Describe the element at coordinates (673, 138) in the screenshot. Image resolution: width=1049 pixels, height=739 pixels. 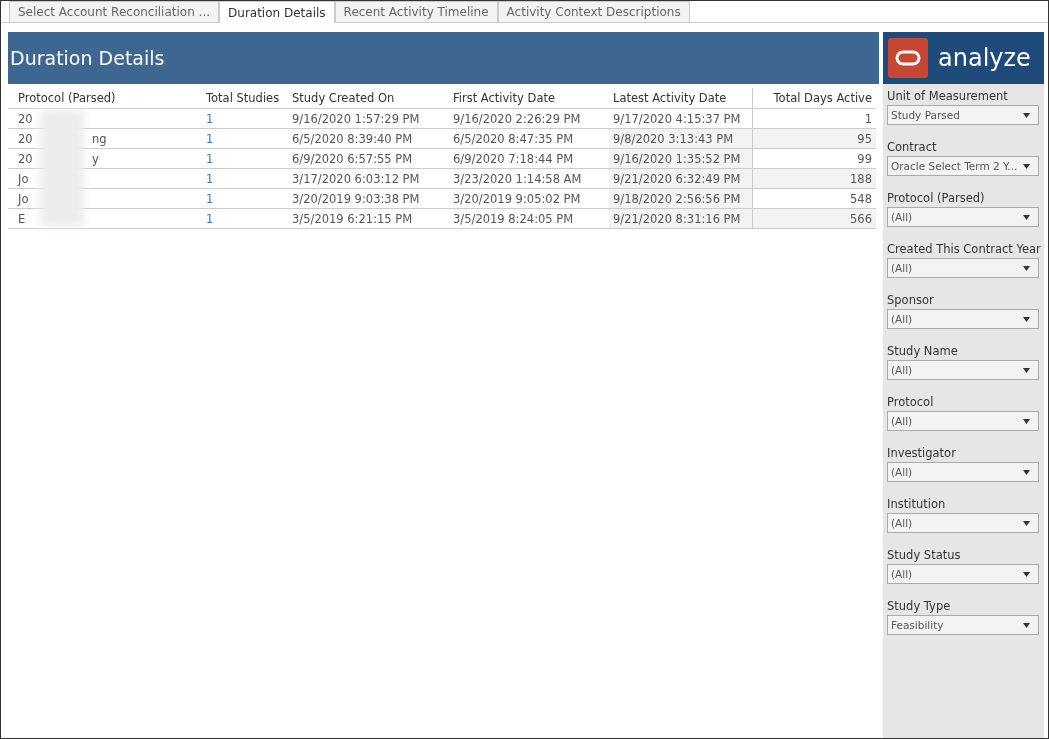
I see `table-cell: 9/8/2020 3:13:43 PM` at that location.